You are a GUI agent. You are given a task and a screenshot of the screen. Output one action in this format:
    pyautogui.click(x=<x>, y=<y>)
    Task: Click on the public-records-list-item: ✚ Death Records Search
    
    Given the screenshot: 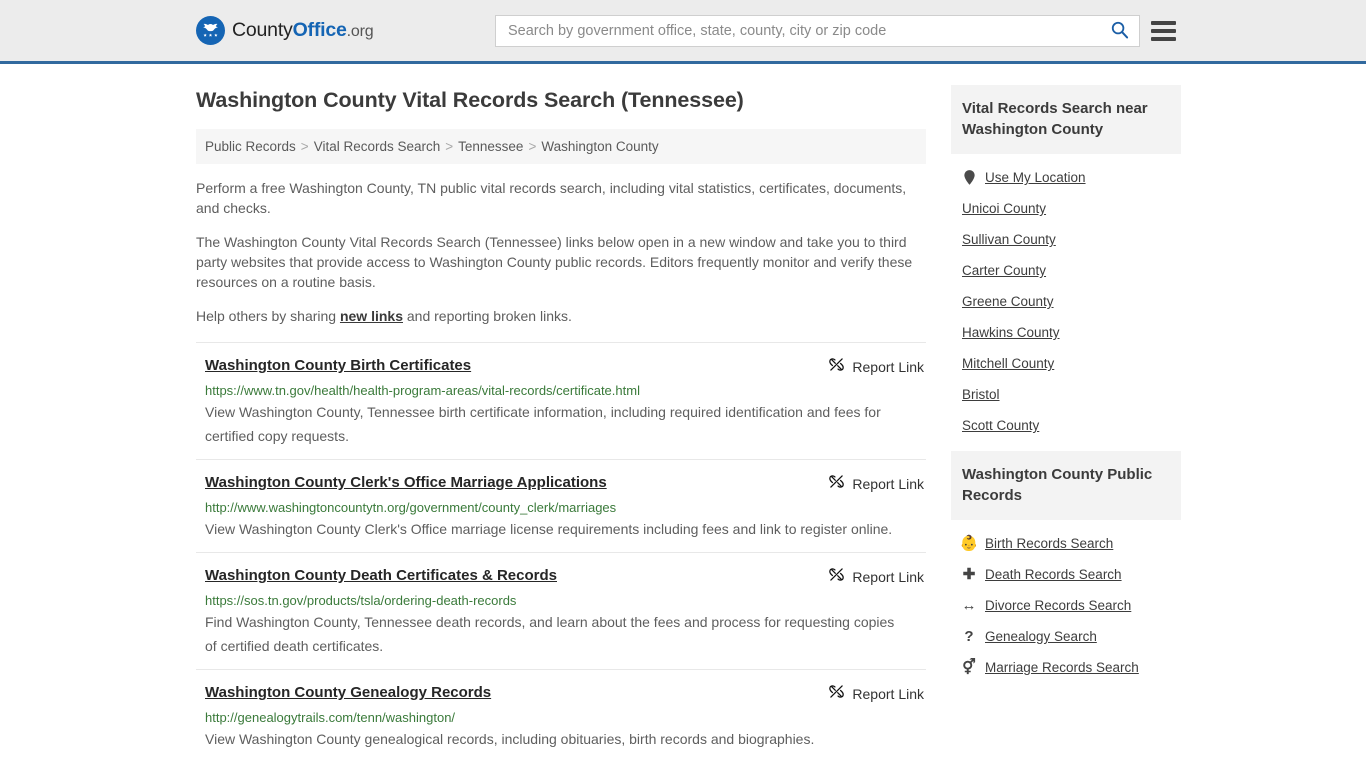 What is the action you would take?
    pyautogui.click(x=1066, y=574)
    